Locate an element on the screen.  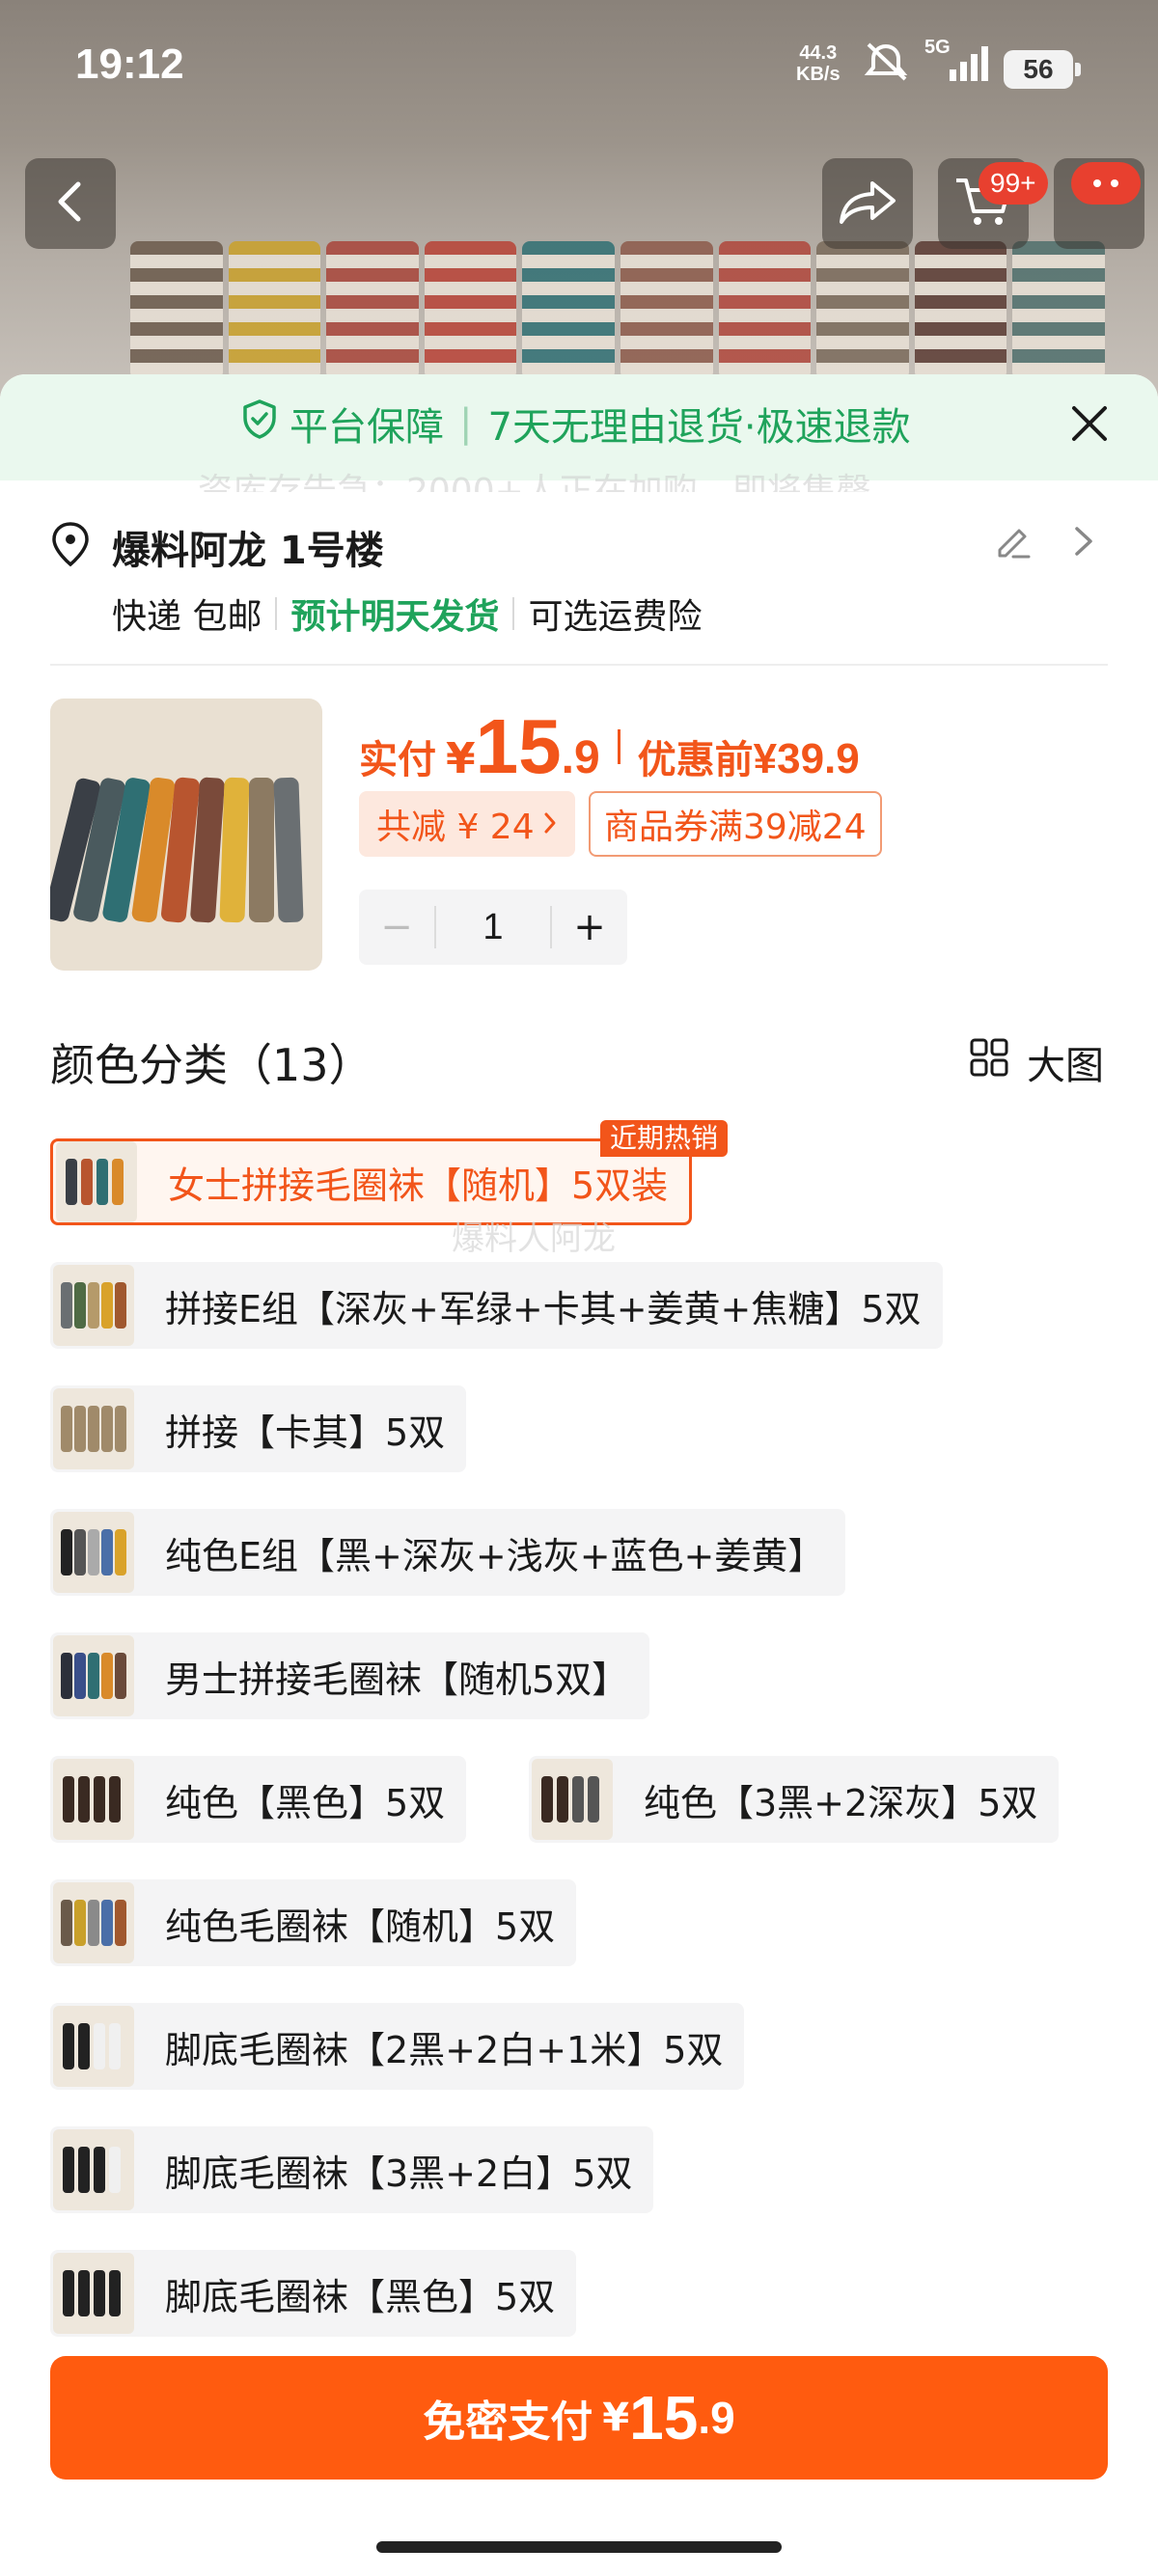
home-indicator is located at coordinates (579, 2547).